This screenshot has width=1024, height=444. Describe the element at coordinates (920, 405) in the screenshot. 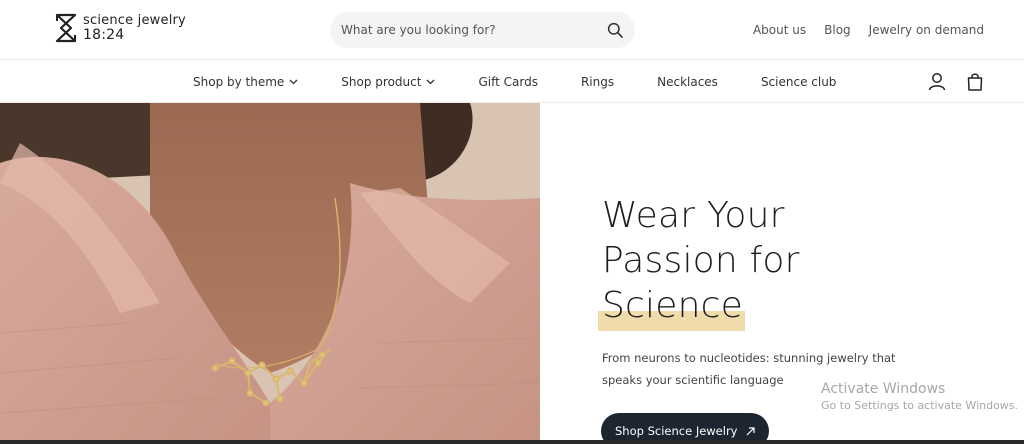

I see `watermark-subtitle: Go to Settings to activate Windows.` at that location.